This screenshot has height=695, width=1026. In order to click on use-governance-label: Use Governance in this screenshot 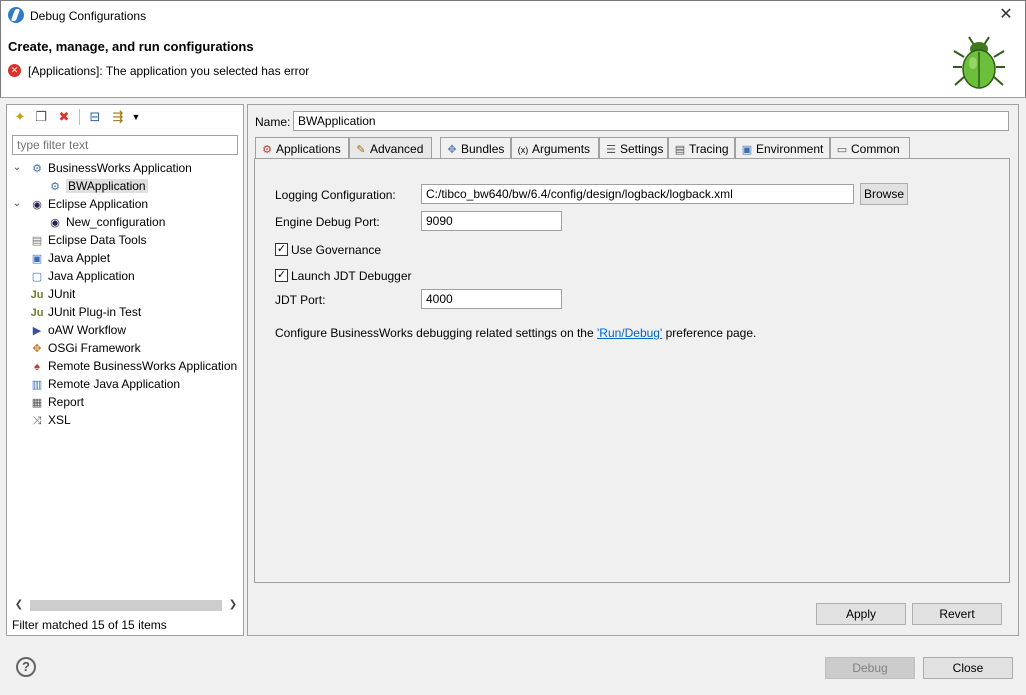, I will do `click(336, 250)`.